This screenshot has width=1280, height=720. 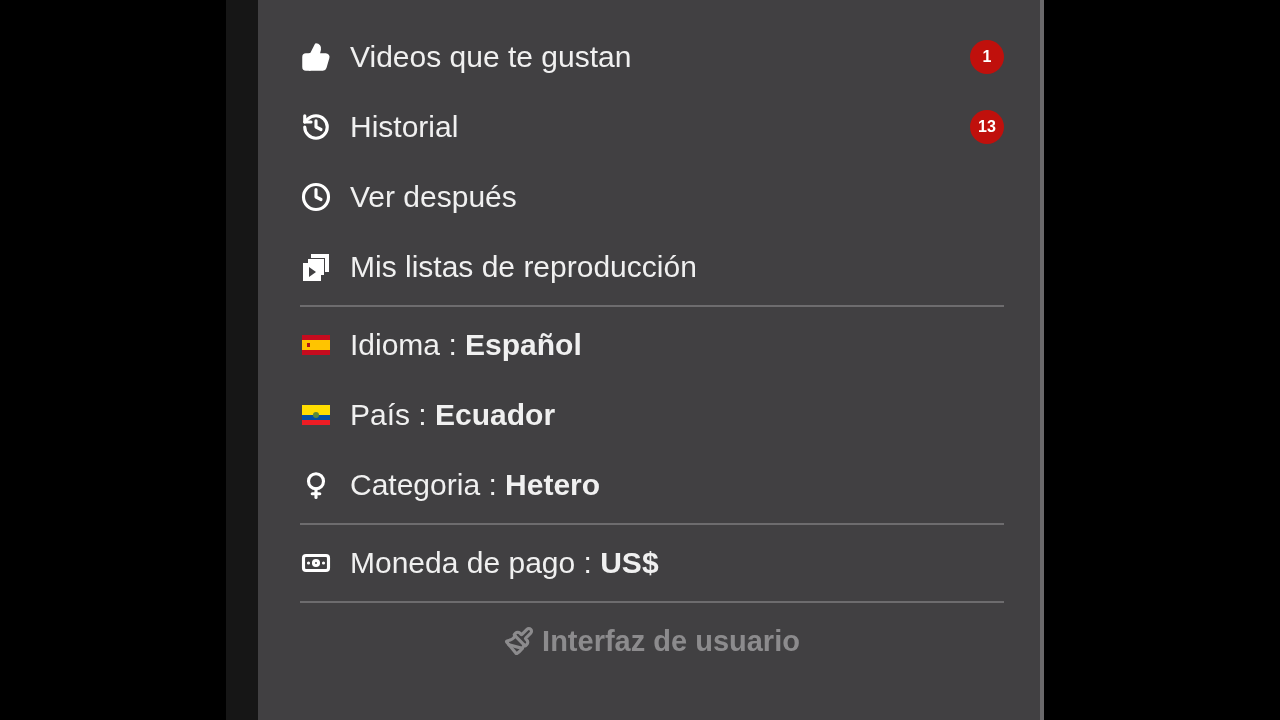 I want to click on menu-item: Categoria : Hetero, so click(x=677, y=485).